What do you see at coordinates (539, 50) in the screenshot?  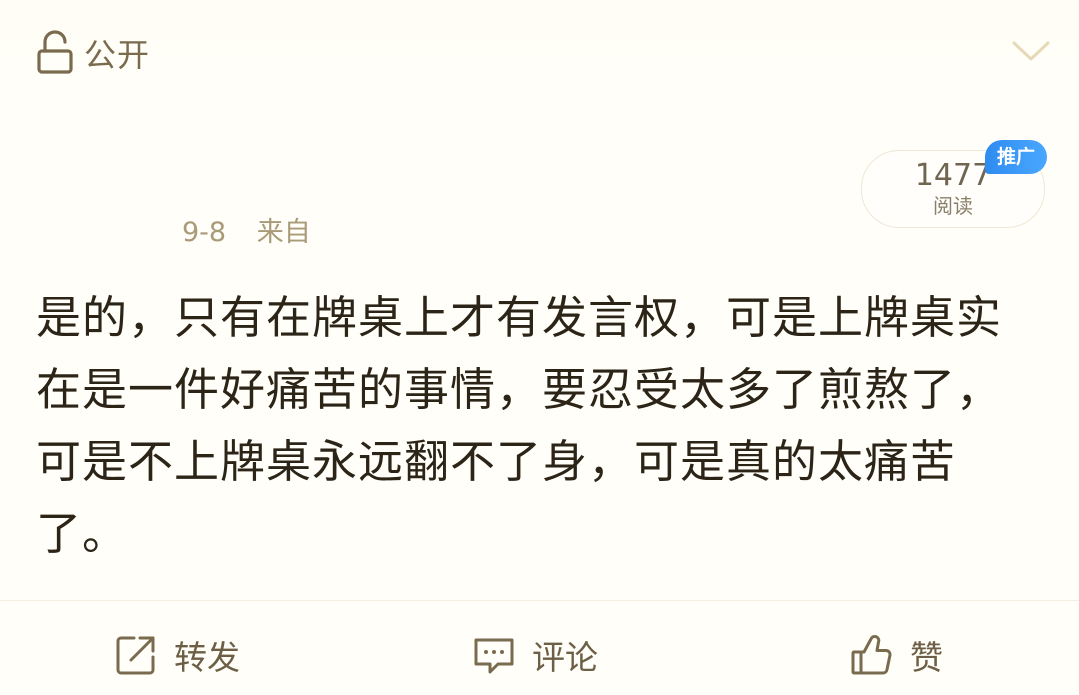 I see `post-header: 公开` at bounding box center [539, 50].